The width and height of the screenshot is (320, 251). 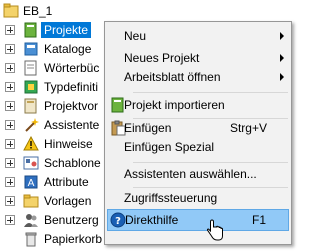 I want to click on menu-item-label: Direkthilfe, so click(x=152, y=220).